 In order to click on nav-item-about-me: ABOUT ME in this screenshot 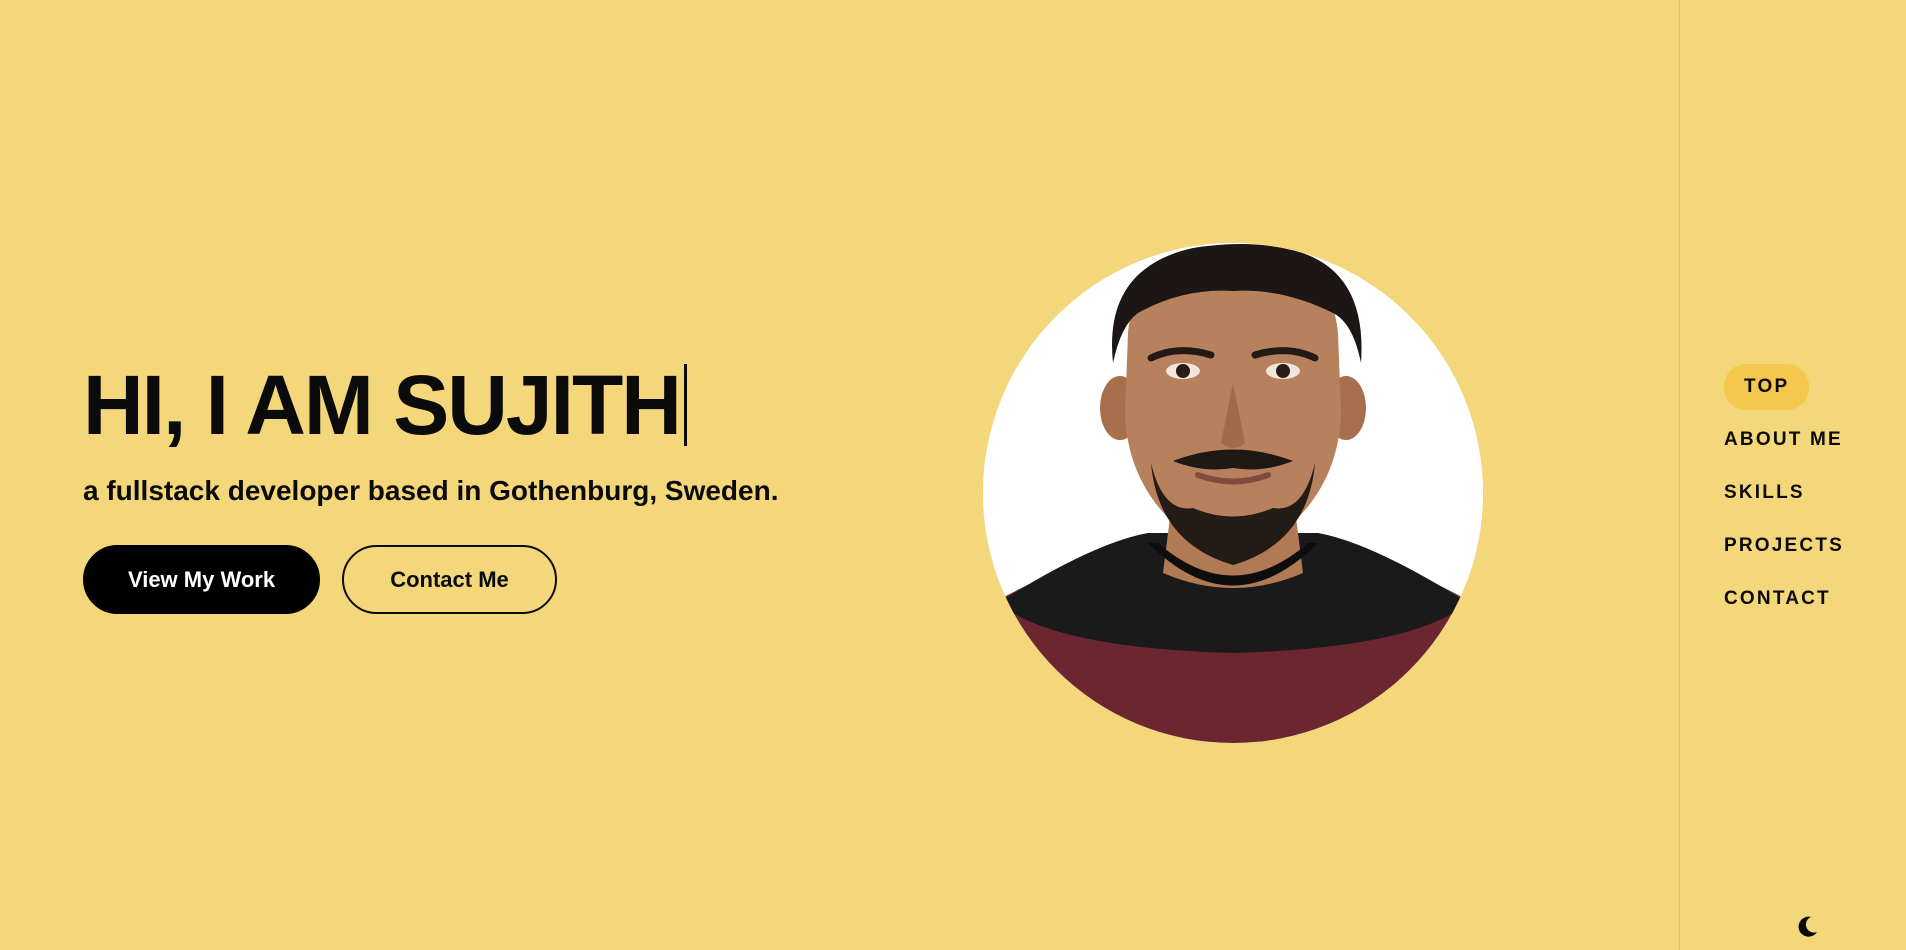, I will do `click(1783, 440)`.